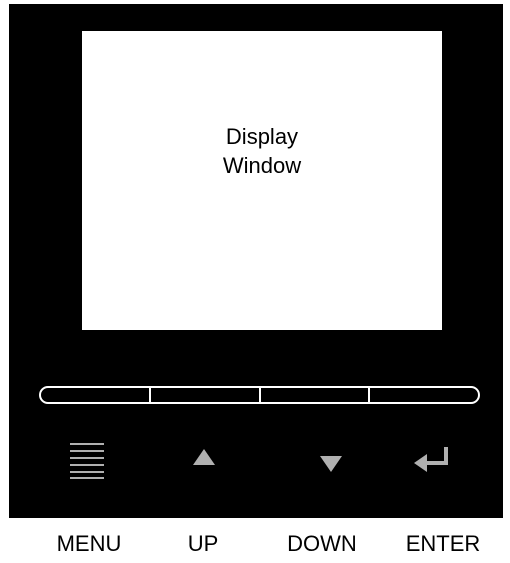 This screenshot has width=510, height=563. What do you see at coordinates (424, 395) in the screenshot?
I see `enter-key` at bounding box center [424, 395].